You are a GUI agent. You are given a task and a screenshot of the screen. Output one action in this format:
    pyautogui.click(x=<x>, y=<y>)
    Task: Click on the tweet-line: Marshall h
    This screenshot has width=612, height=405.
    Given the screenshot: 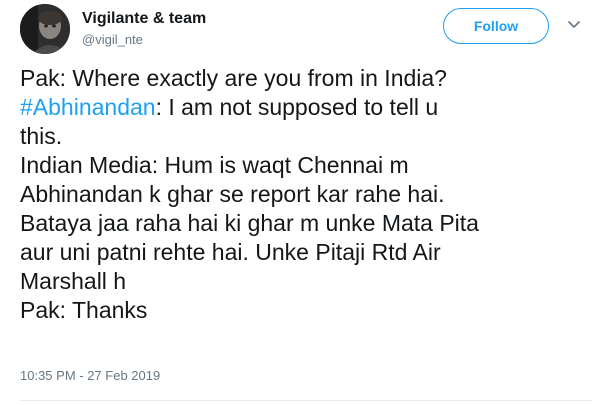 What is the action you would take?
    pyautogui.click(x=73, y=281)
    